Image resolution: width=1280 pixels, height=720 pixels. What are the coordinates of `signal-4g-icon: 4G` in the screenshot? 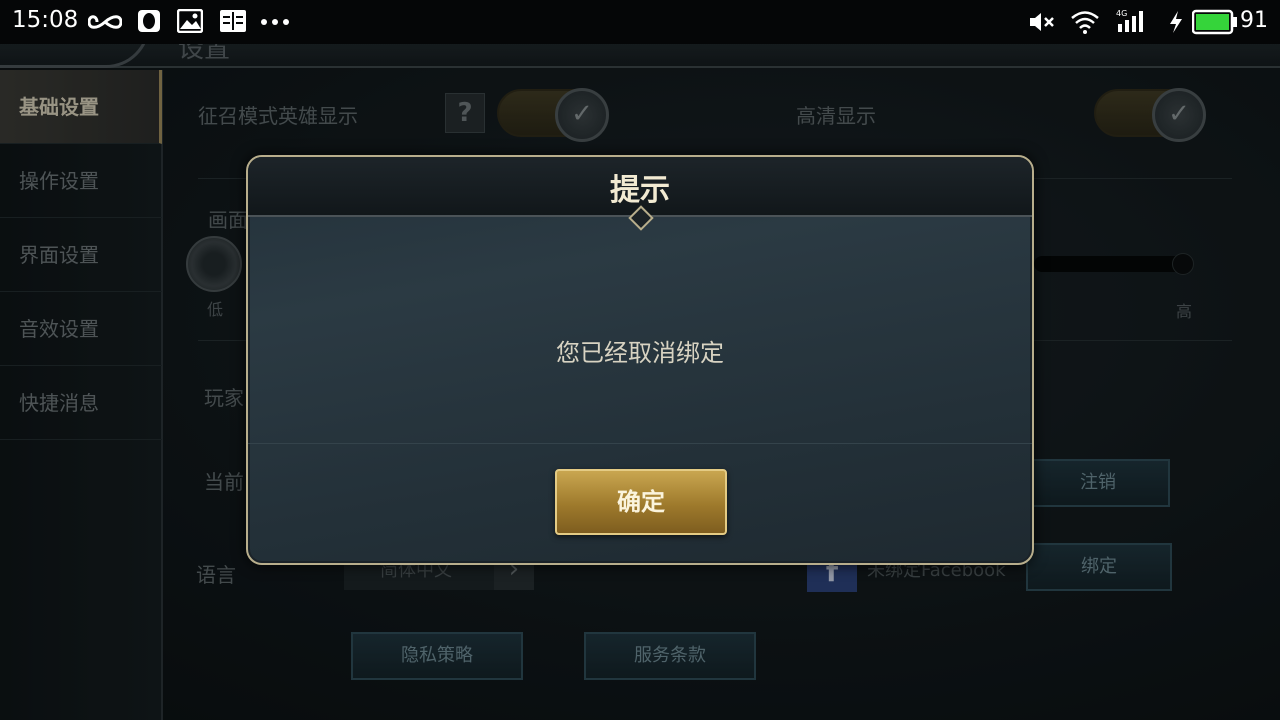 It's located at (1129, 20).